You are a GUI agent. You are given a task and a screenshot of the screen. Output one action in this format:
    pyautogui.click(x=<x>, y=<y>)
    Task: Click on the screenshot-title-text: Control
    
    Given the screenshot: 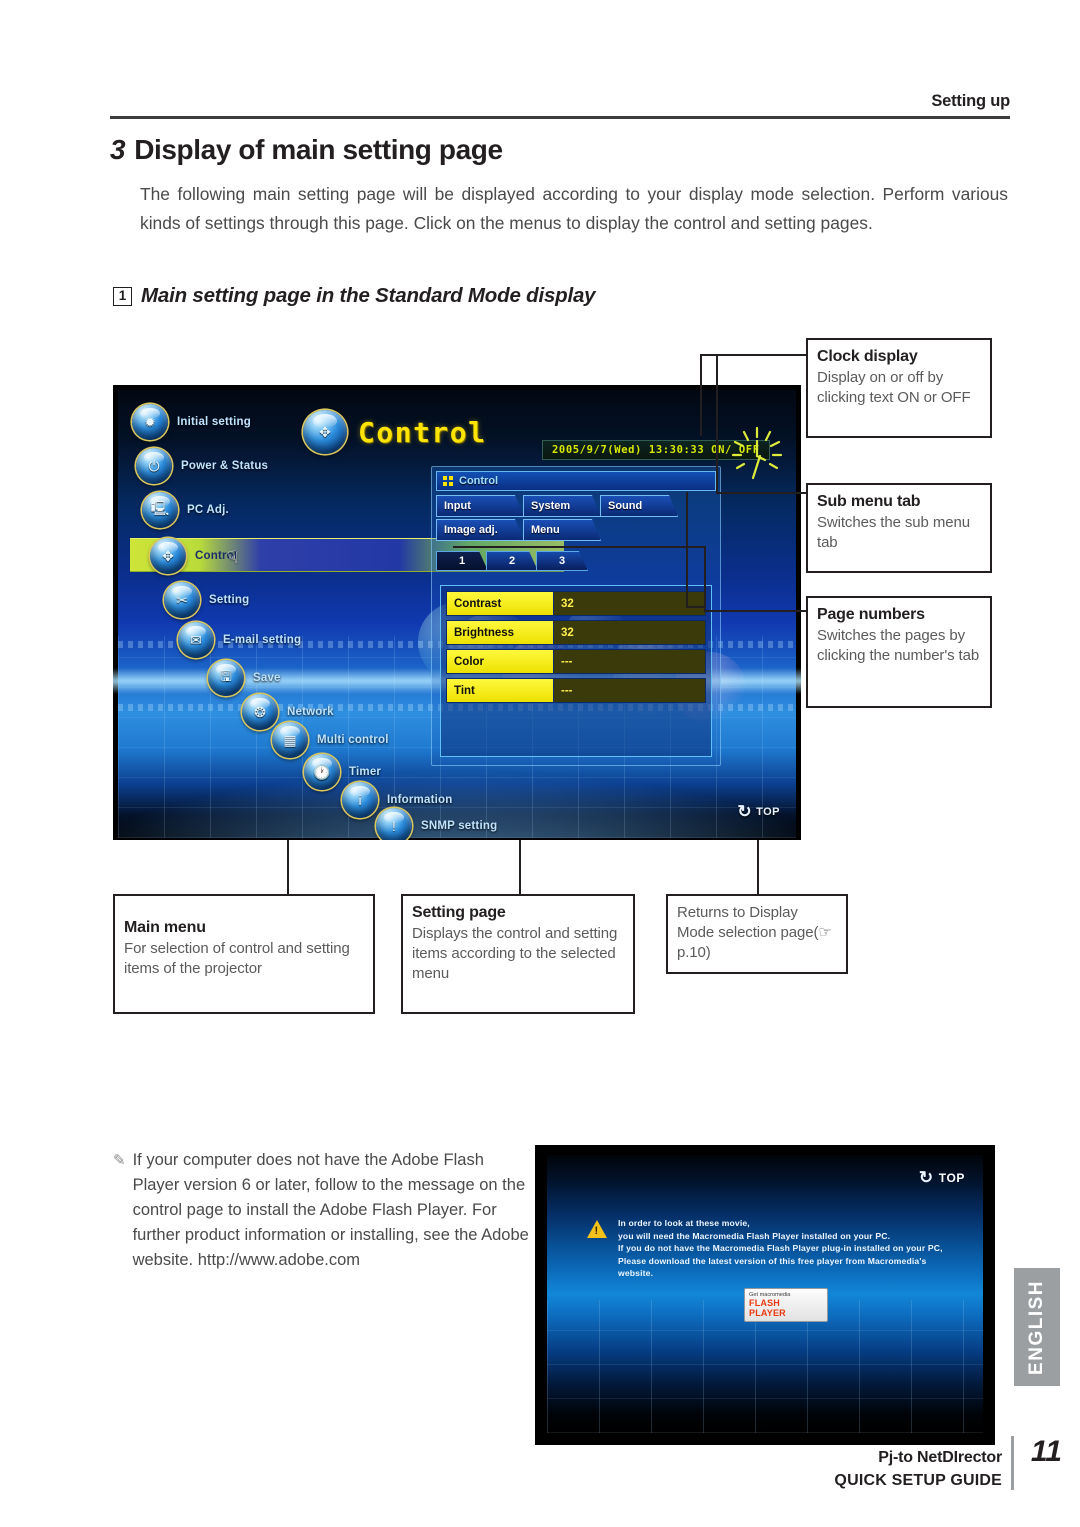 What is the action you would take?
    pyautogui.click(x=422, y=432)
    